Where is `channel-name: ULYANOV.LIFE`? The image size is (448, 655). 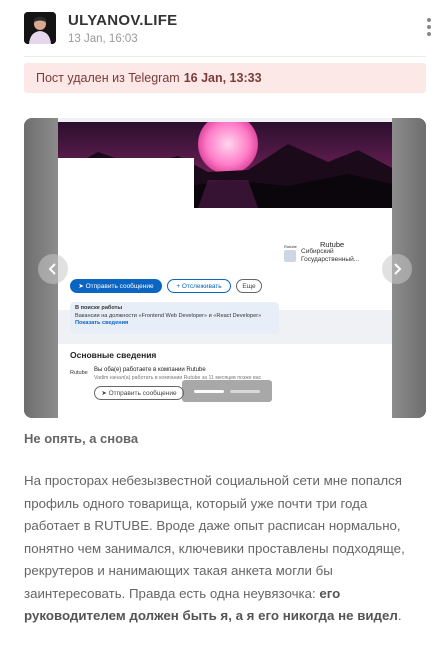 channel-name: ULYANOV.LIFE is located at coordinates (122, 20).